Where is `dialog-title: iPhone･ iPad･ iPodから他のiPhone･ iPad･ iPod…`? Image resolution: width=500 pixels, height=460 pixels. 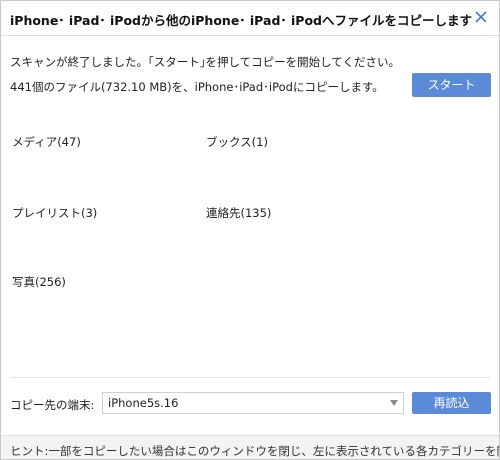
dialog-title: iPhone･ iPad･ iPodから他のiPhone･ iPad･ iPod… is located at coordinates (241, 20).